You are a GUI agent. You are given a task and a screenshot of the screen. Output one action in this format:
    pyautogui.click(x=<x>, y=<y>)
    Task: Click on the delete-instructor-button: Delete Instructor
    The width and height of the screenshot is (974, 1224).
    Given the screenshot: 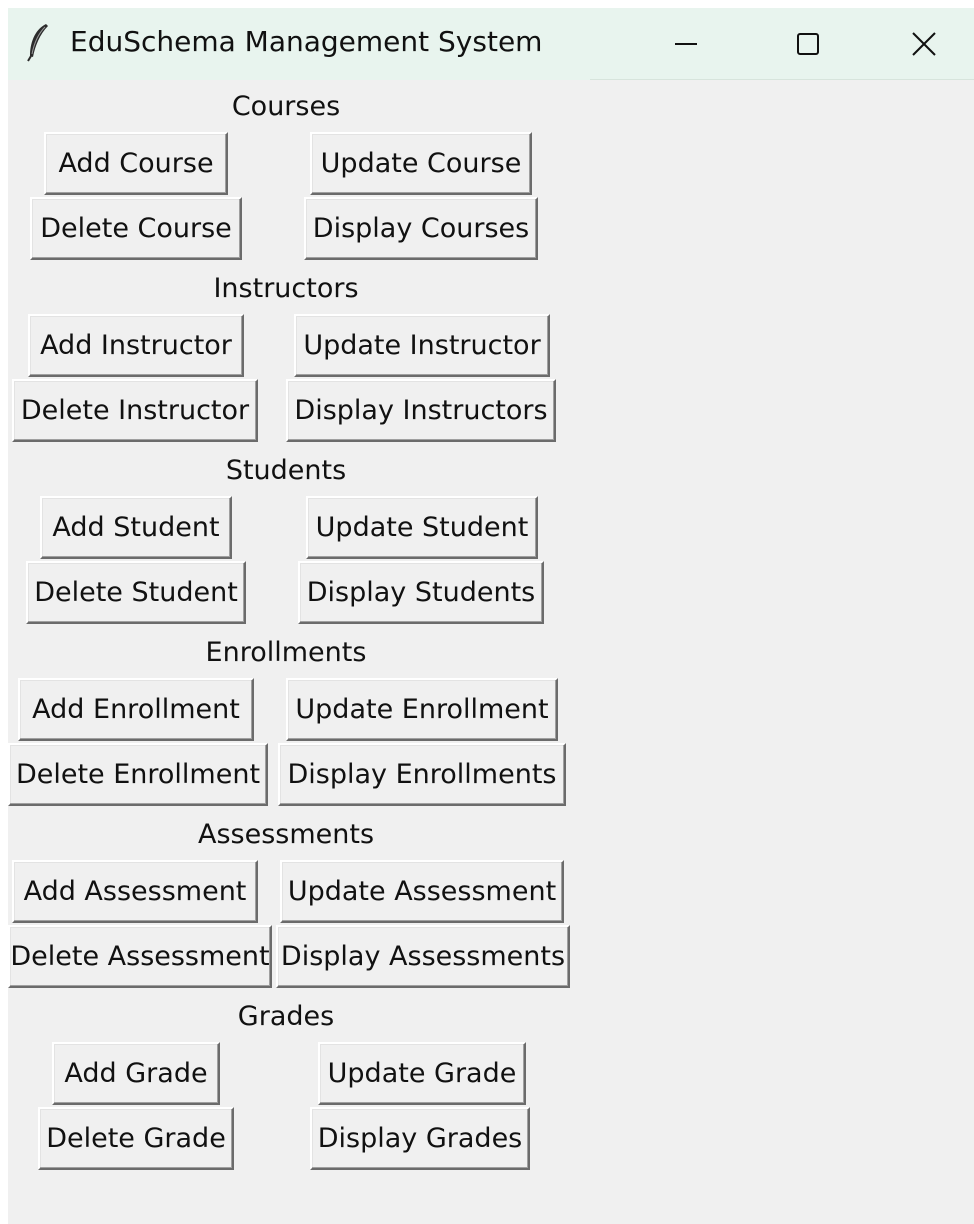 What is the action you would take?
    pyautogui.click(x=135, y=410)
    